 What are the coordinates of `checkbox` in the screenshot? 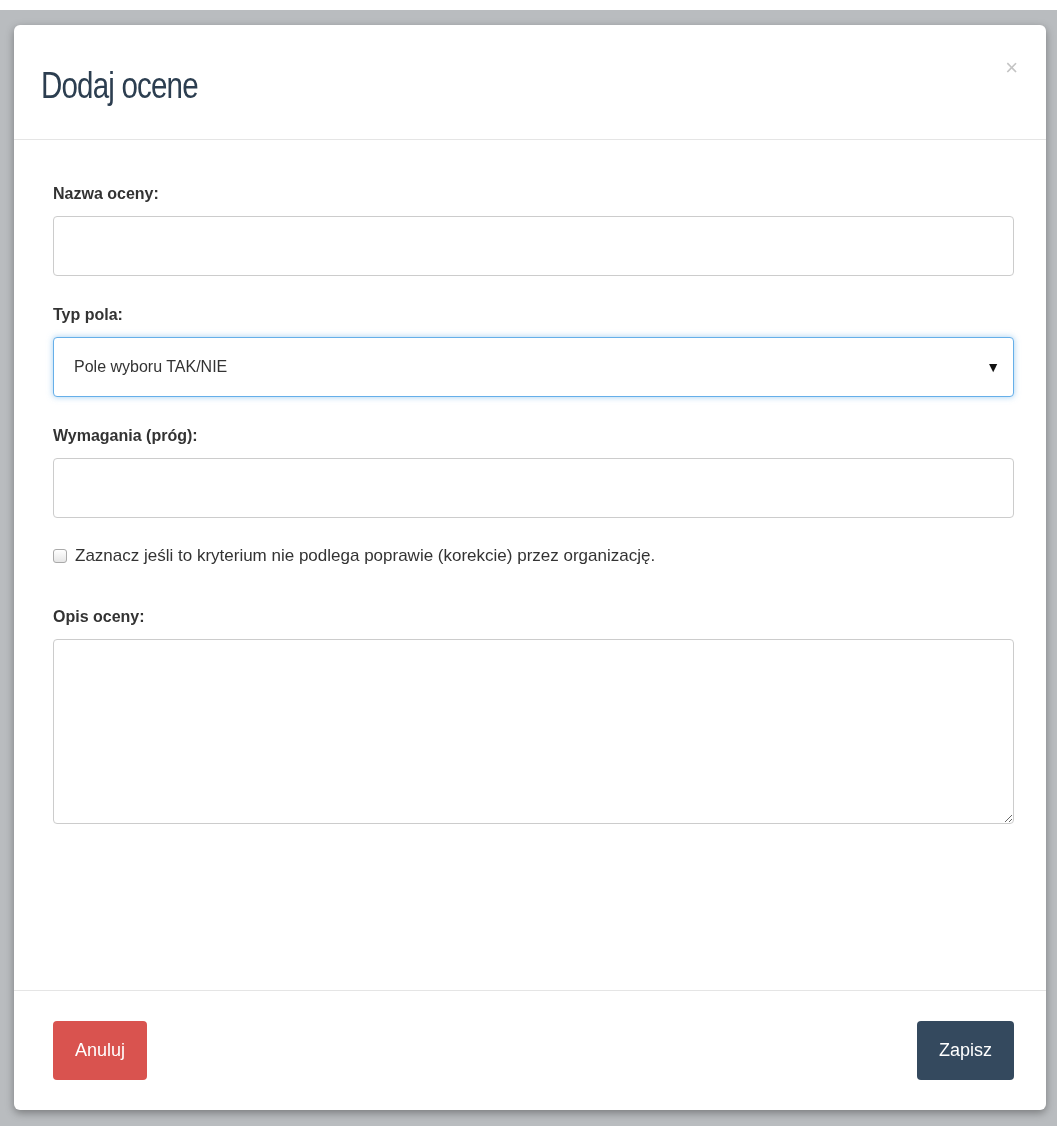 It's located at (60, 556).